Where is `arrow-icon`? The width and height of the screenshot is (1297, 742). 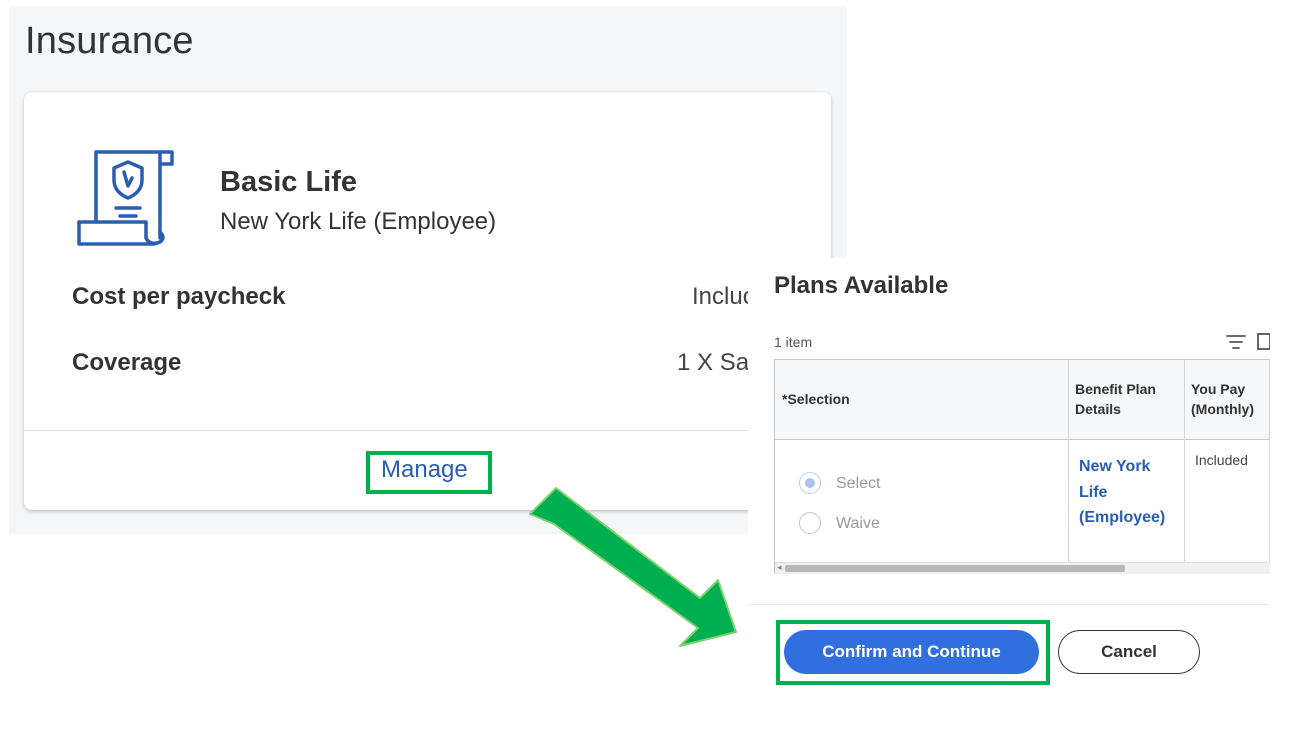 arrow-icon is located at coordinates (633, 567).